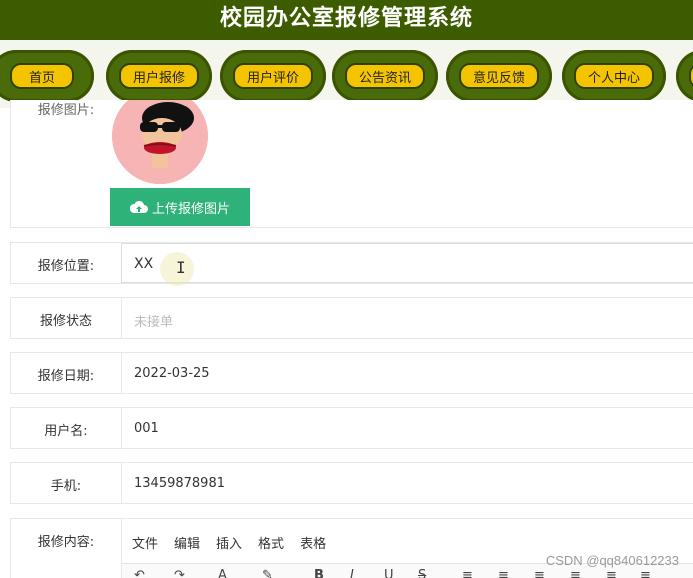 The image size is (693, 578). I want to click on cloud-upload-icon, so click(138, 206).